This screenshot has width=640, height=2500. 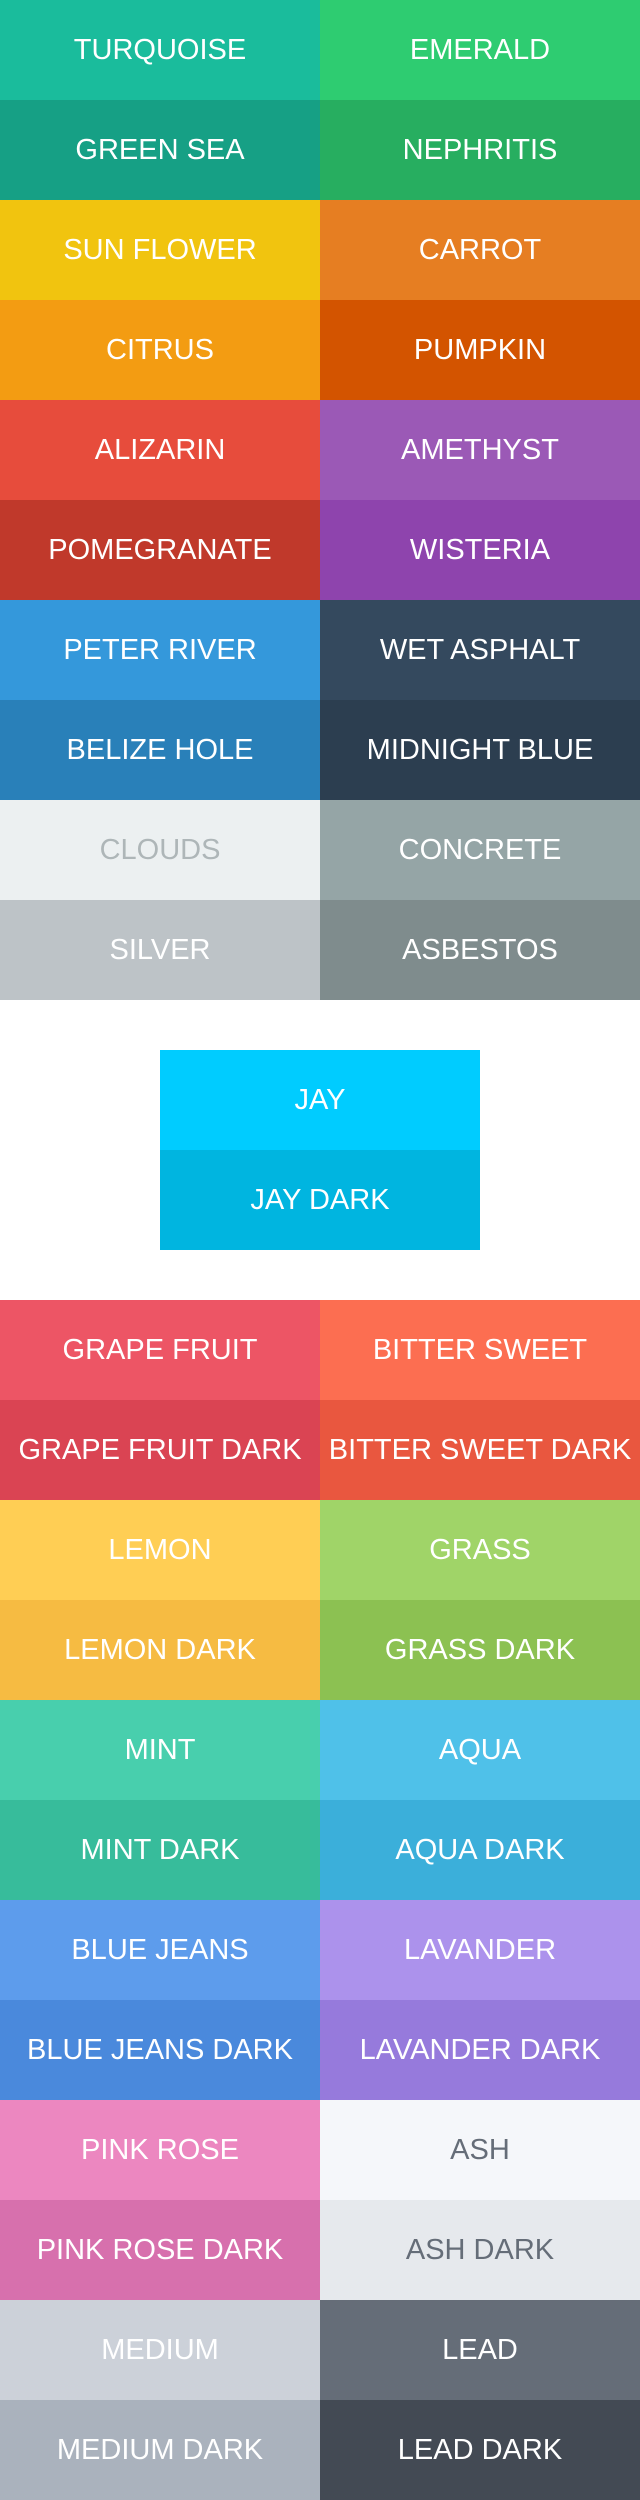 I want to click on swatch-medium-dark: MEDIUM DARK, so click(x=160, y=2450).